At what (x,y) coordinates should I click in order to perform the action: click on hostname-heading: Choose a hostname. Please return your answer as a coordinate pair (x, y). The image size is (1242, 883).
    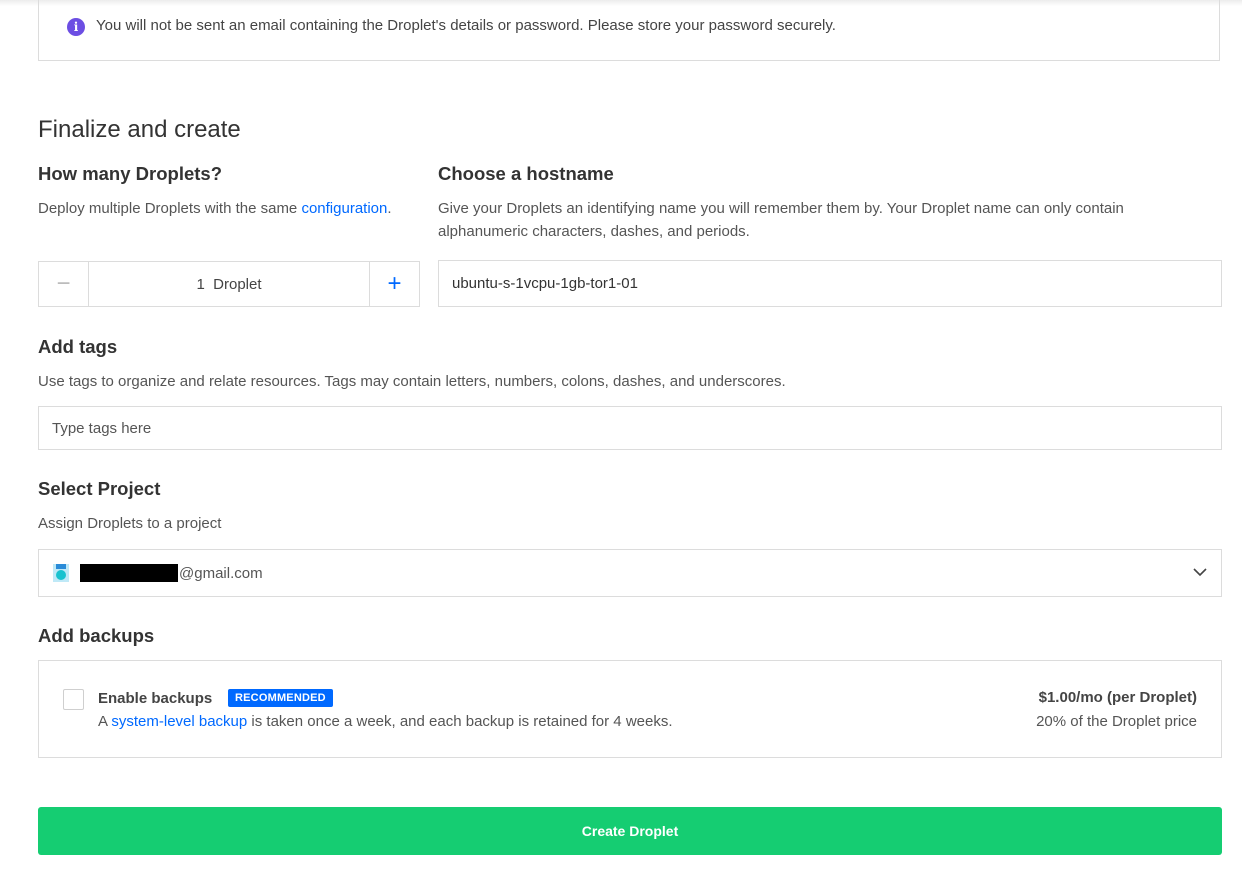
    Looking at the image, I should click on (526, 173).